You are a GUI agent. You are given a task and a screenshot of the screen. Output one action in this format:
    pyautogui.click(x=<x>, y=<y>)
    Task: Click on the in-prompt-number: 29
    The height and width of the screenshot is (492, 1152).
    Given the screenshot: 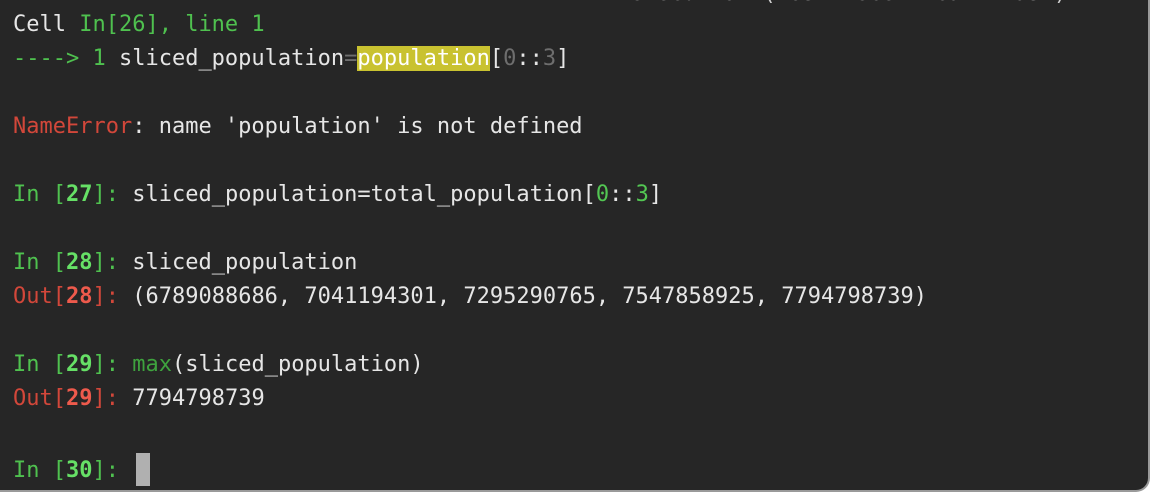 What is the action you would take?
    pyautogui.click(x=79, y=364)
    